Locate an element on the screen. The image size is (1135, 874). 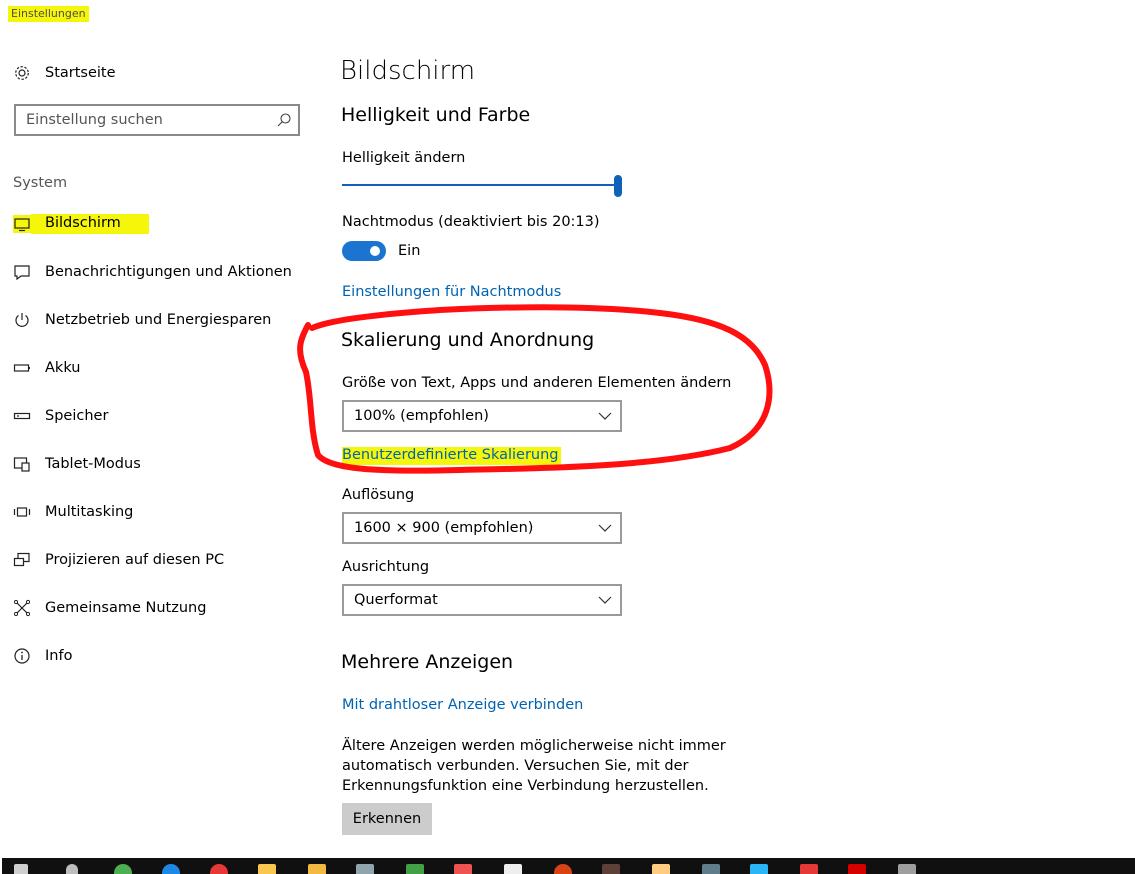
brightness-slider-track is located at coordinates (481, 185).